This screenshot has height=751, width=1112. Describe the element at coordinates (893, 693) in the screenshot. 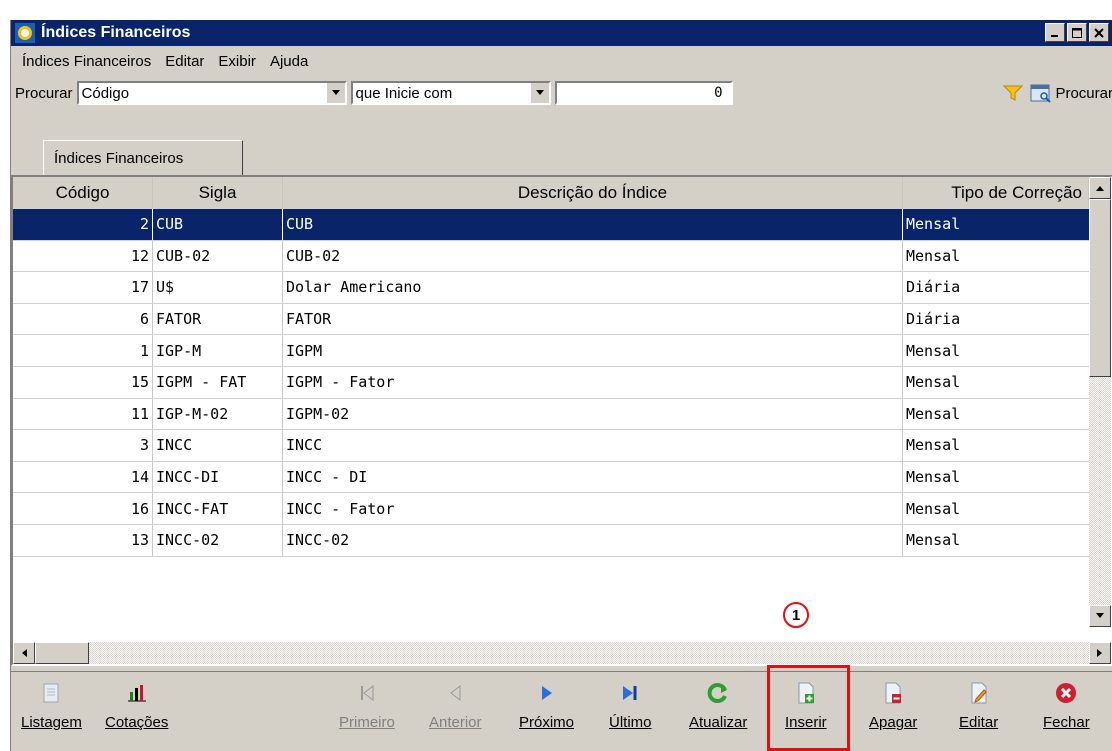

I see `delete-document-icon` at that location.